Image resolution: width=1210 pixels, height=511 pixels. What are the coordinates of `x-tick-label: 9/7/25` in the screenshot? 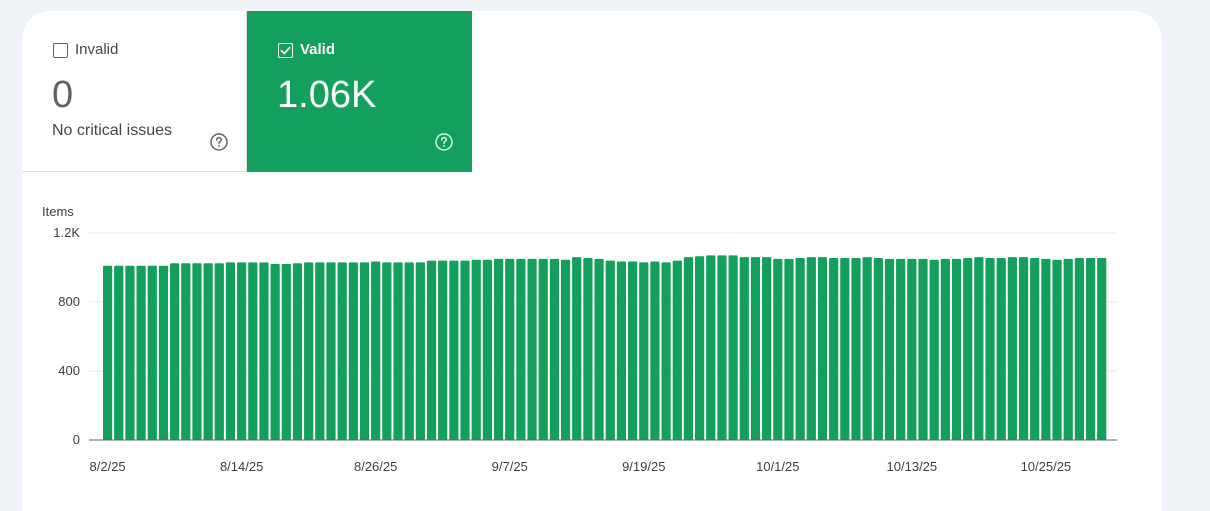 It's located at (510, 466).